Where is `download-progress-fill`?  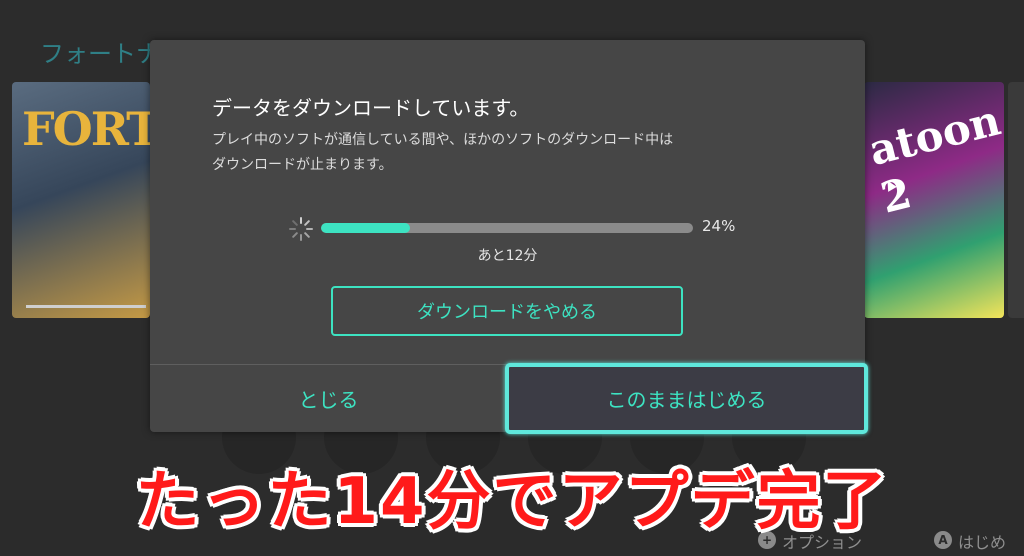
download-progress-fill is located at coordinates (366, 228).